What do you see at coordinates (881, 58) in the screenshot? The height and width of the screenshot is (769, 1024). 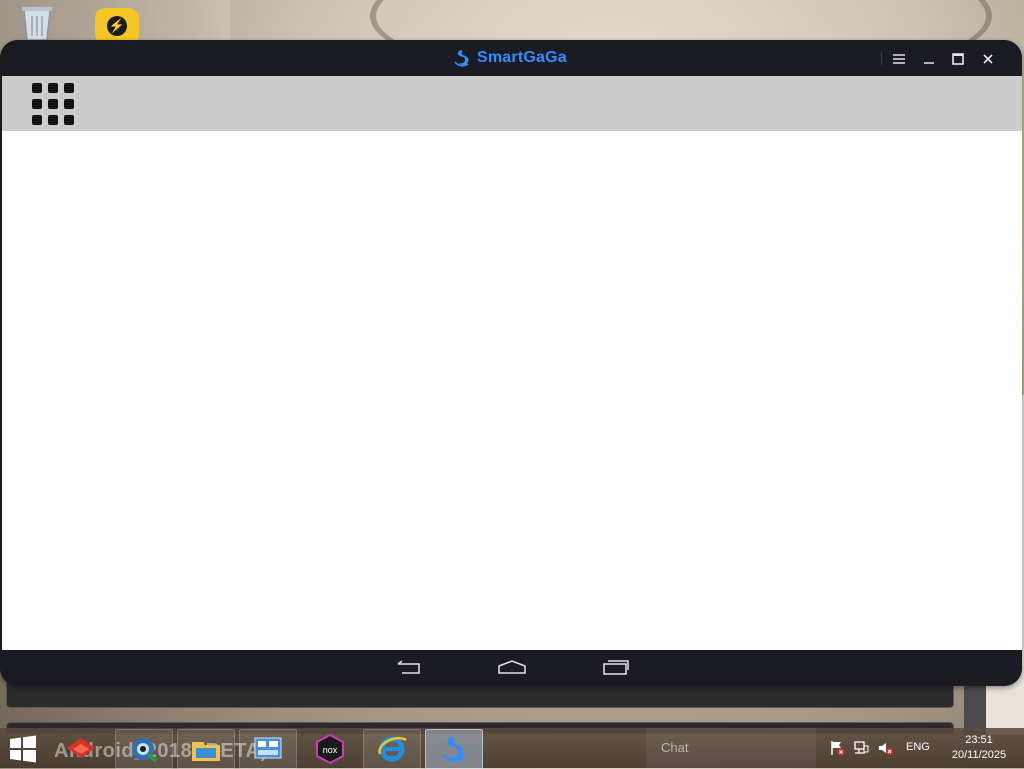 I see `titlebar-separator` at bounding box center [881, 58].